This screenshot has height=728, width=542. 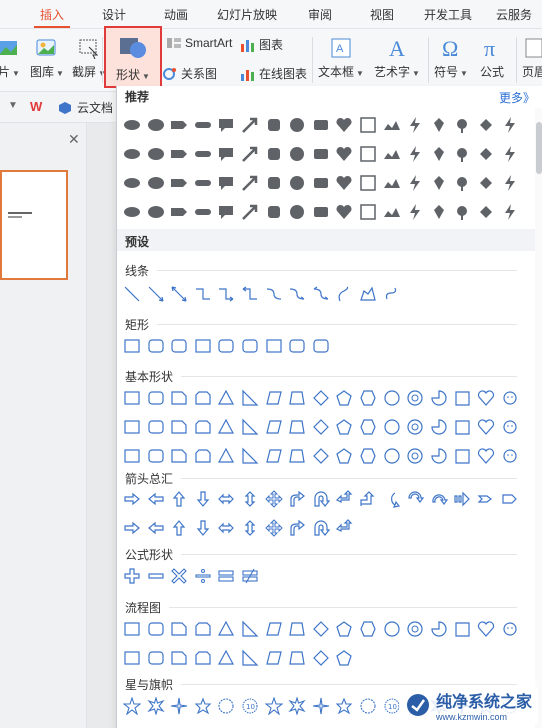 What do you see at coordinates (397, 58) in the screenshot?
I see `wordart-button: A 艺术字 ▼` at bounding box center [397, 58].